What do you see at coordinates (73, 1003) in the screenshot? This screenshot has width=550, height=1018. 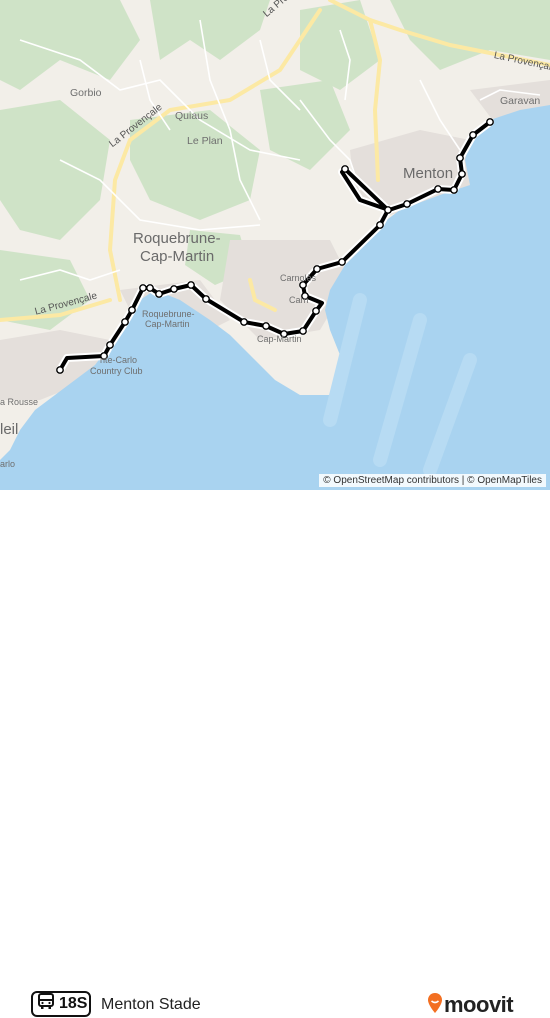 I see `route-number: 18S` at bounding box center [73, 1003].